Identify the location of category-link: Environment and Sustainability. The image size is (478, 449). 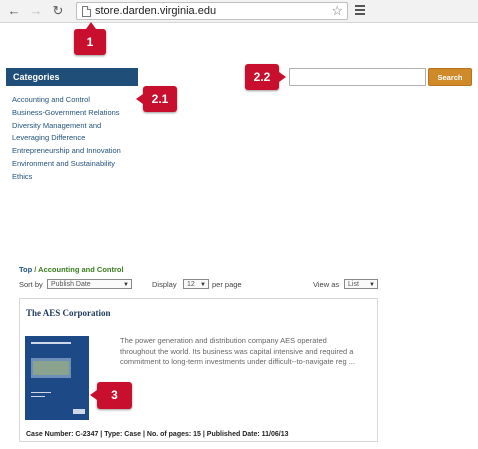
(66, 164).